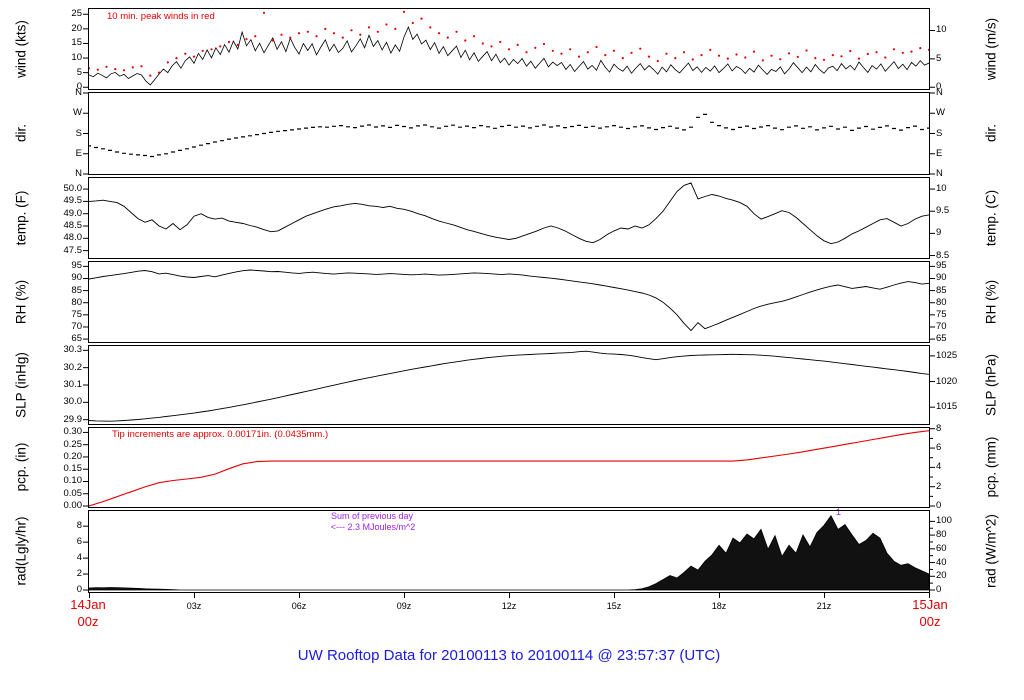 This screenshot has width=1024, height=700. I want to click on rh-ytick-right: 75, so click(941, 314).